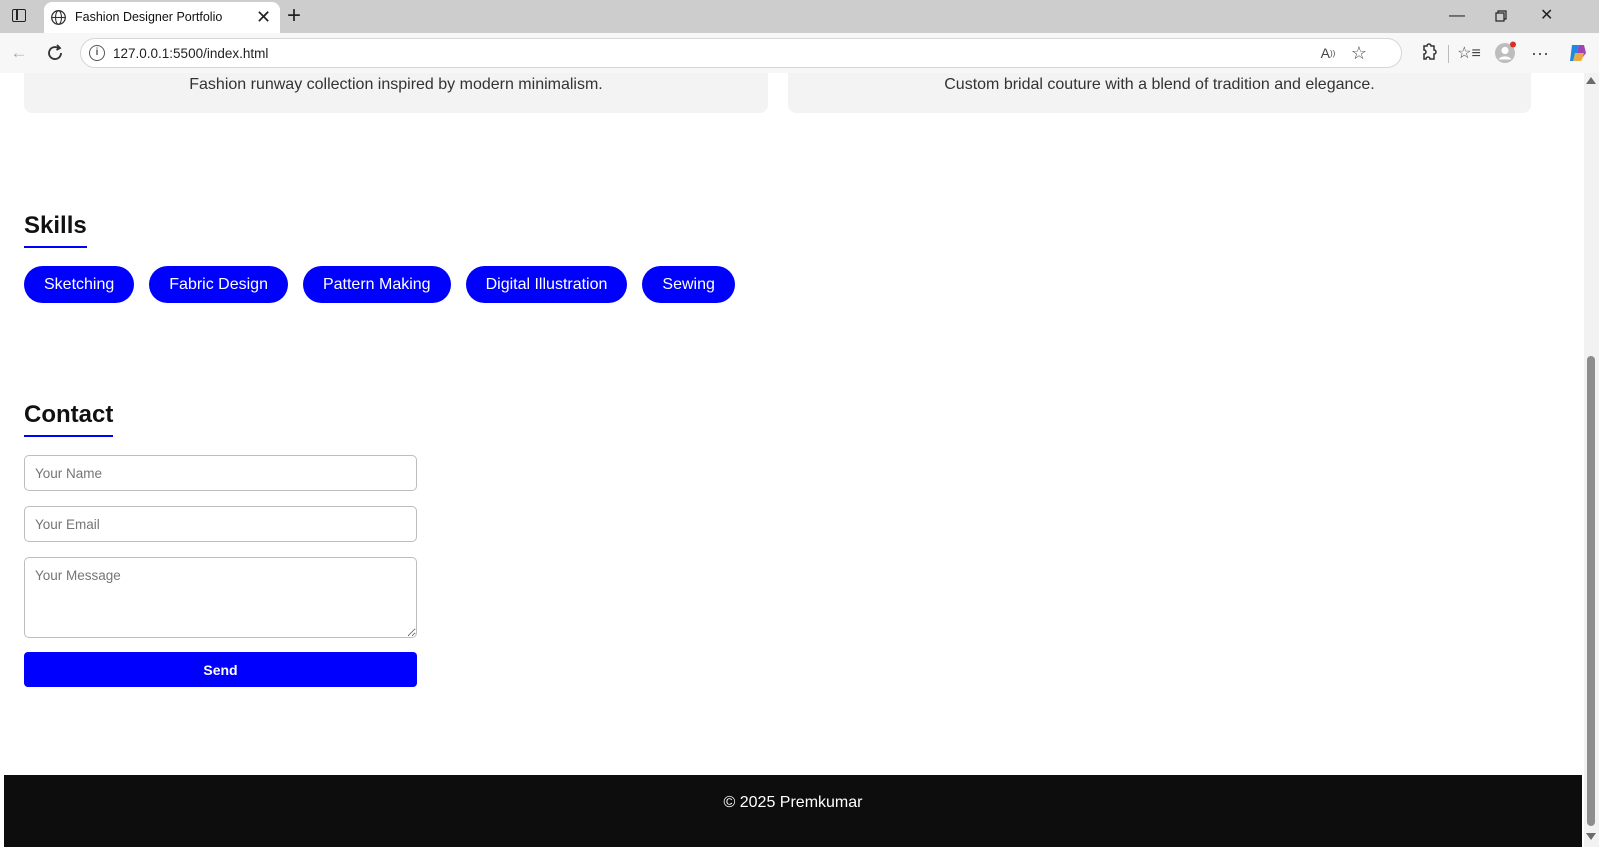  What do you see at coordinates (19, 53) in the screenshot?
I see `back-icon: ←` at bounding box center [19, 53].